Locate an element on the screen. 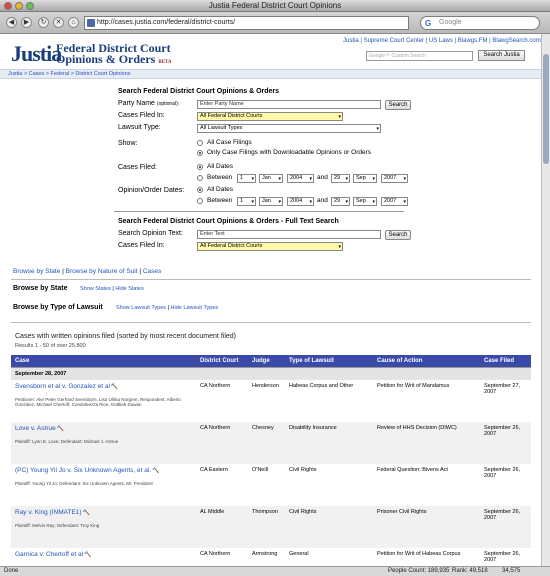  zoom-window-button is located at coordinates (30, 6).